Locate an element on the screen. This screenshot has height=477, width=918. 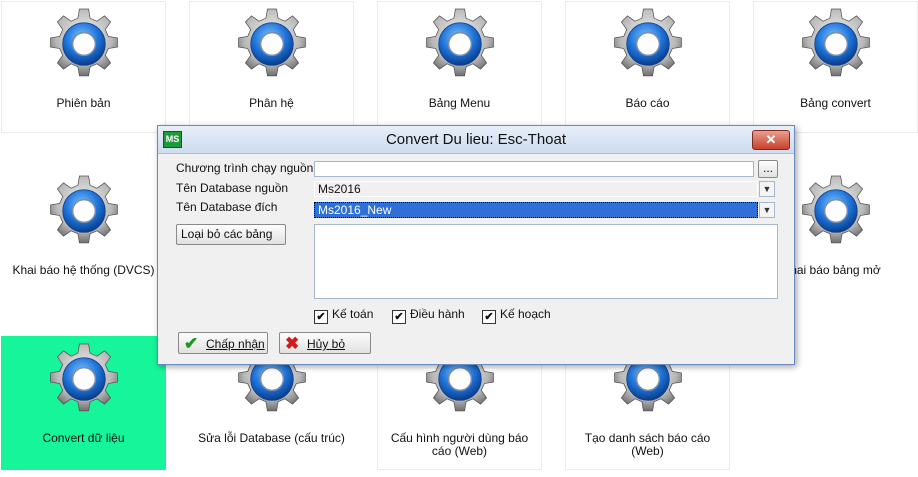
accept-label: Chấp nhận is located at coordinates (235, 344).